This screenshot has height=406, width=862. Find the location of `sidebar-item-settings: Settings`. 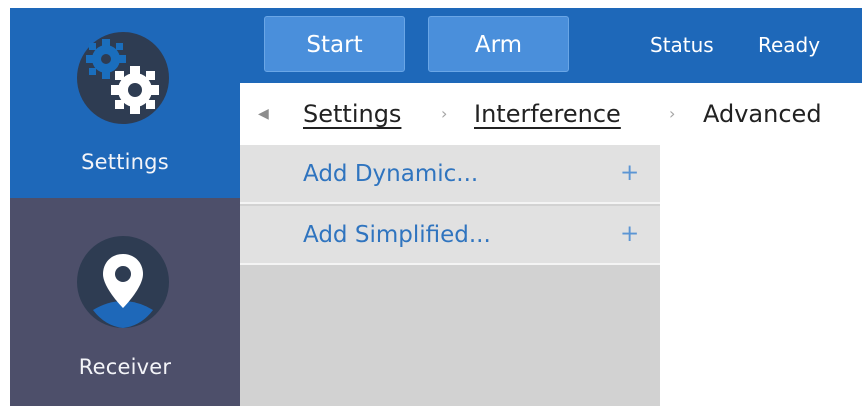

sidebar-item-settings: Settings is located at coordinates (125, 103).